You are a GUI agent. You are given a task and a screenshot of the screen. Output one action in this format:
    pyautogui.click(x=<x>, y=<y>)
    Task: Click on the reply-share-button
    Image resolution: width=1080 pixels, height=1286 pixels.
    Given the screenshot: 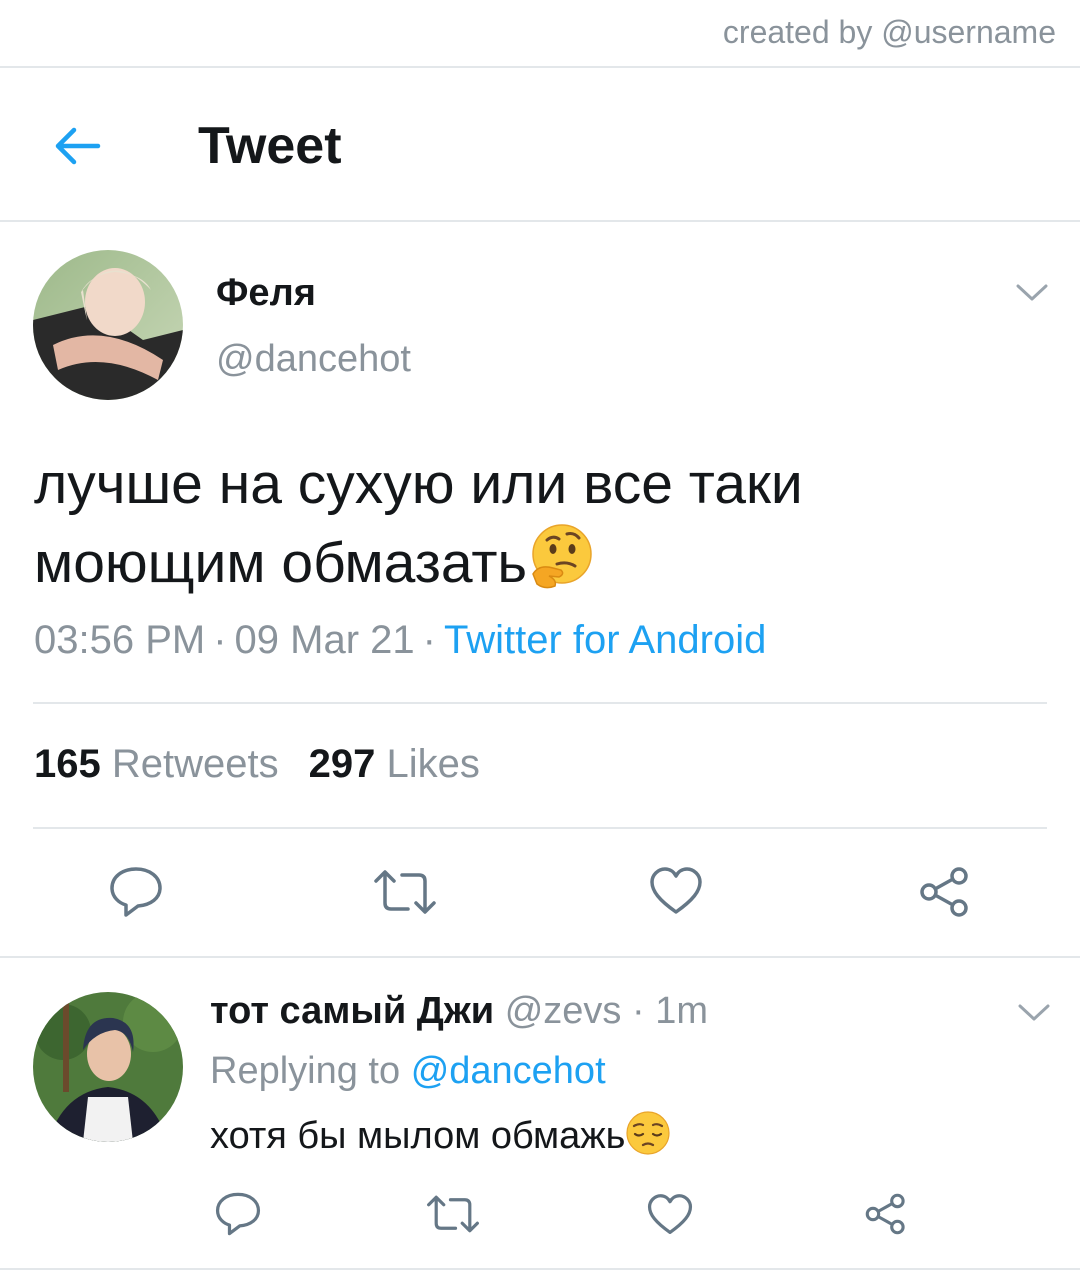 What is the action you would take?
    pyautogui.click(x=886, y=1214)
    